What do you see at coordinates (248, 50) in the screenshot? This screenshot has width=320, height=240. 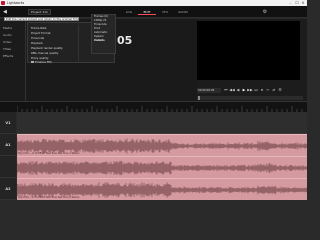 I see `viewer-screen` at bounding box center [248, 50].